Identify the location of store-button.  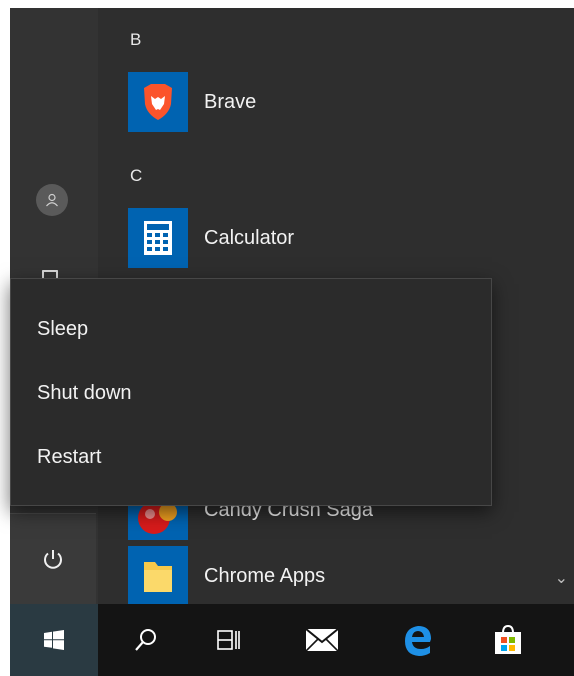
(508, 640).